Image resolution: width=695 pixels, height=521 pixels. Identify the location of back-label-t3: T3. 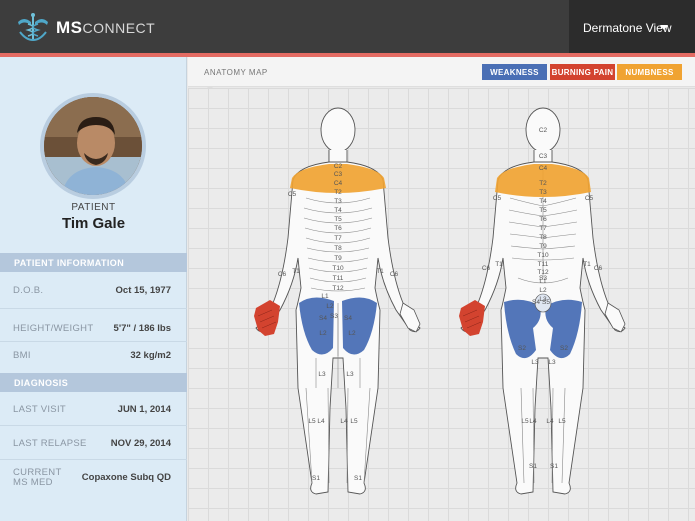
(543, 192).